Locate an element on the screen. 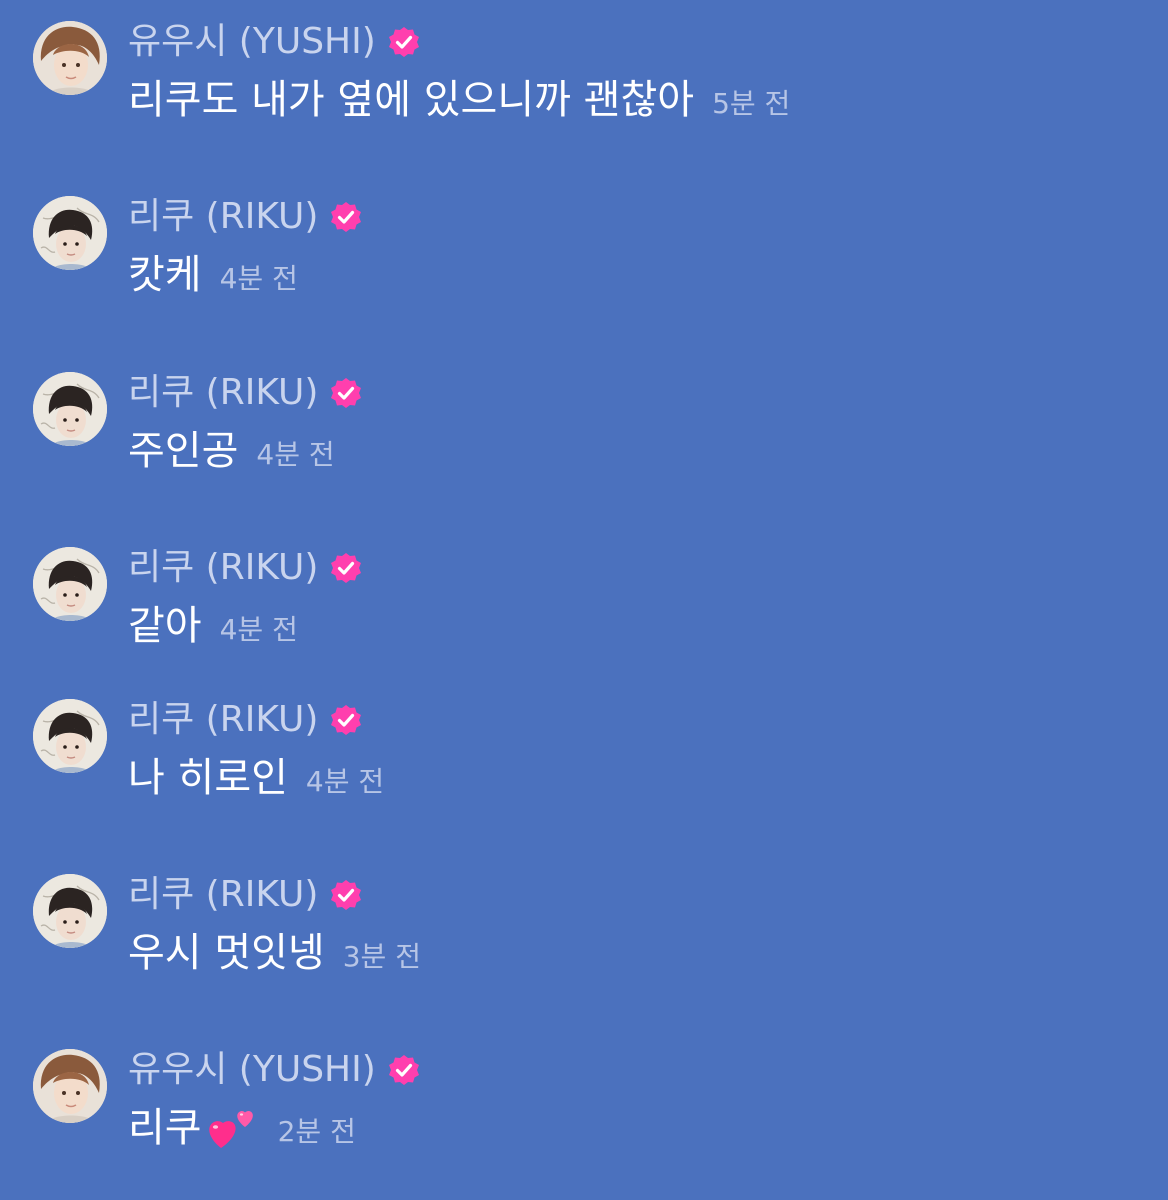  message-text: 우시 멋잇넹 is located at coordinates (226, 953).